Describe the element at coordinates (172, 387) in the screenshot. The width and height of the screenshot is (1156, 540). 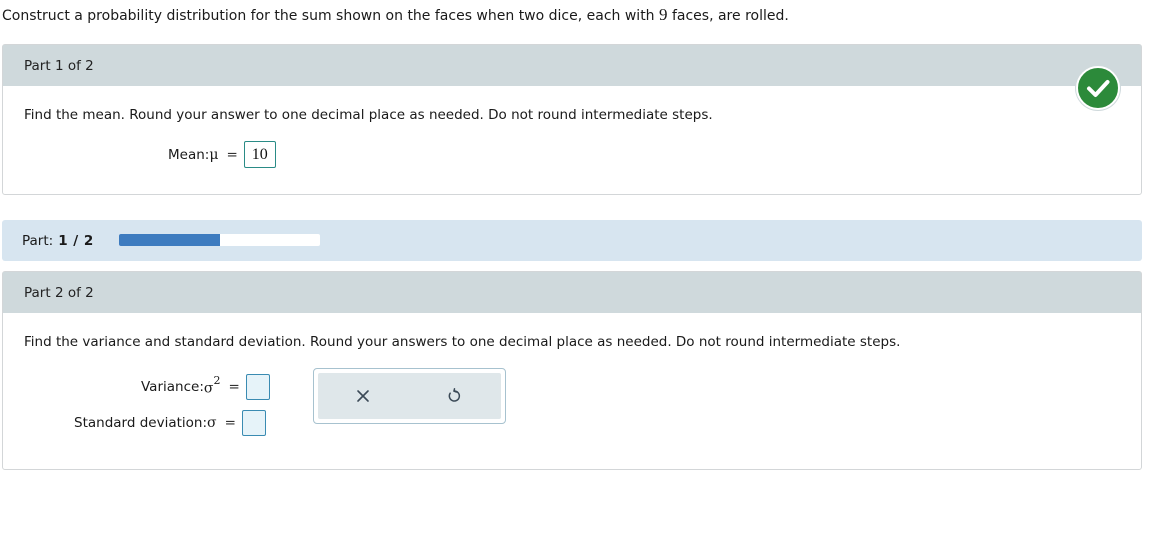
I see `variance-label: Variance:` at that location.